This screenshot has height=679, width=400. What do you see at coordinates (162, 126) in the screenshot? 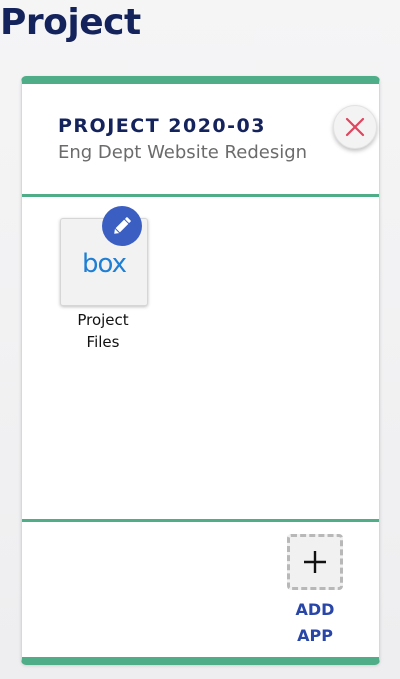
I see `project-code: PROJECT 2020-03` at bounding box center [162, 126].